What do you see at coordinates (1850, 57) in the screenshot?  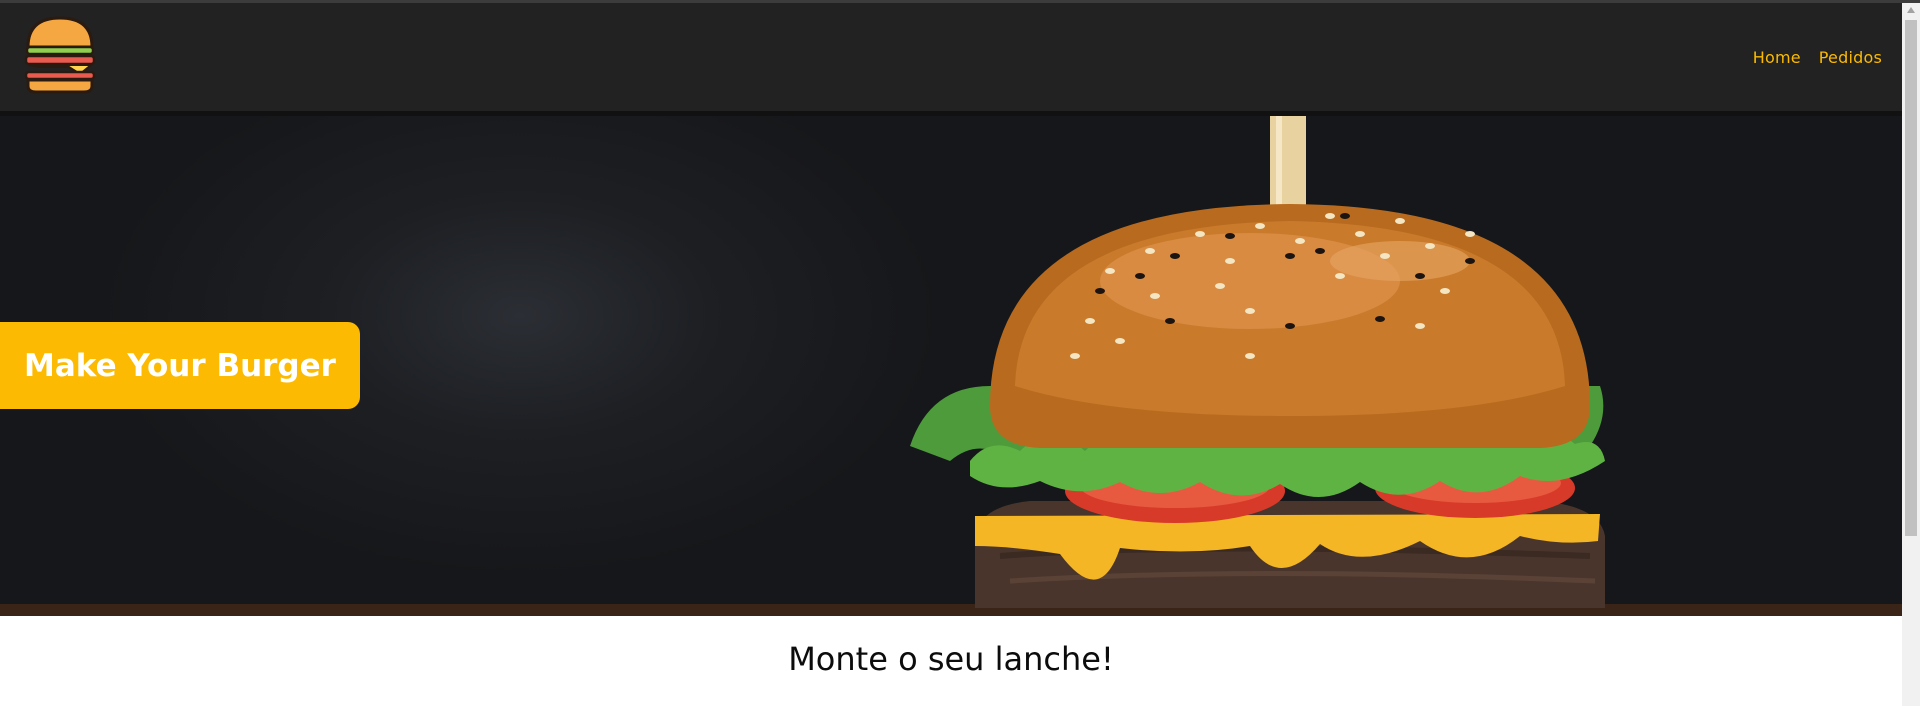 I see `nav-link-pedidos: Pedidos` at bounding box center [1850, 57].